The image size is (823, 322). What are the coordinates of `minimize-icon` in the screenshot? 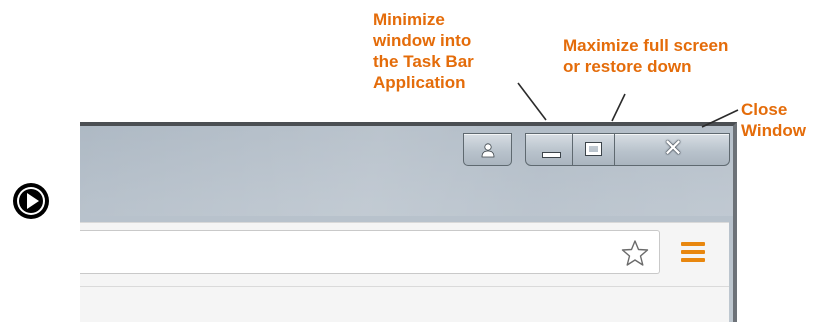 It's located at (551, 155).